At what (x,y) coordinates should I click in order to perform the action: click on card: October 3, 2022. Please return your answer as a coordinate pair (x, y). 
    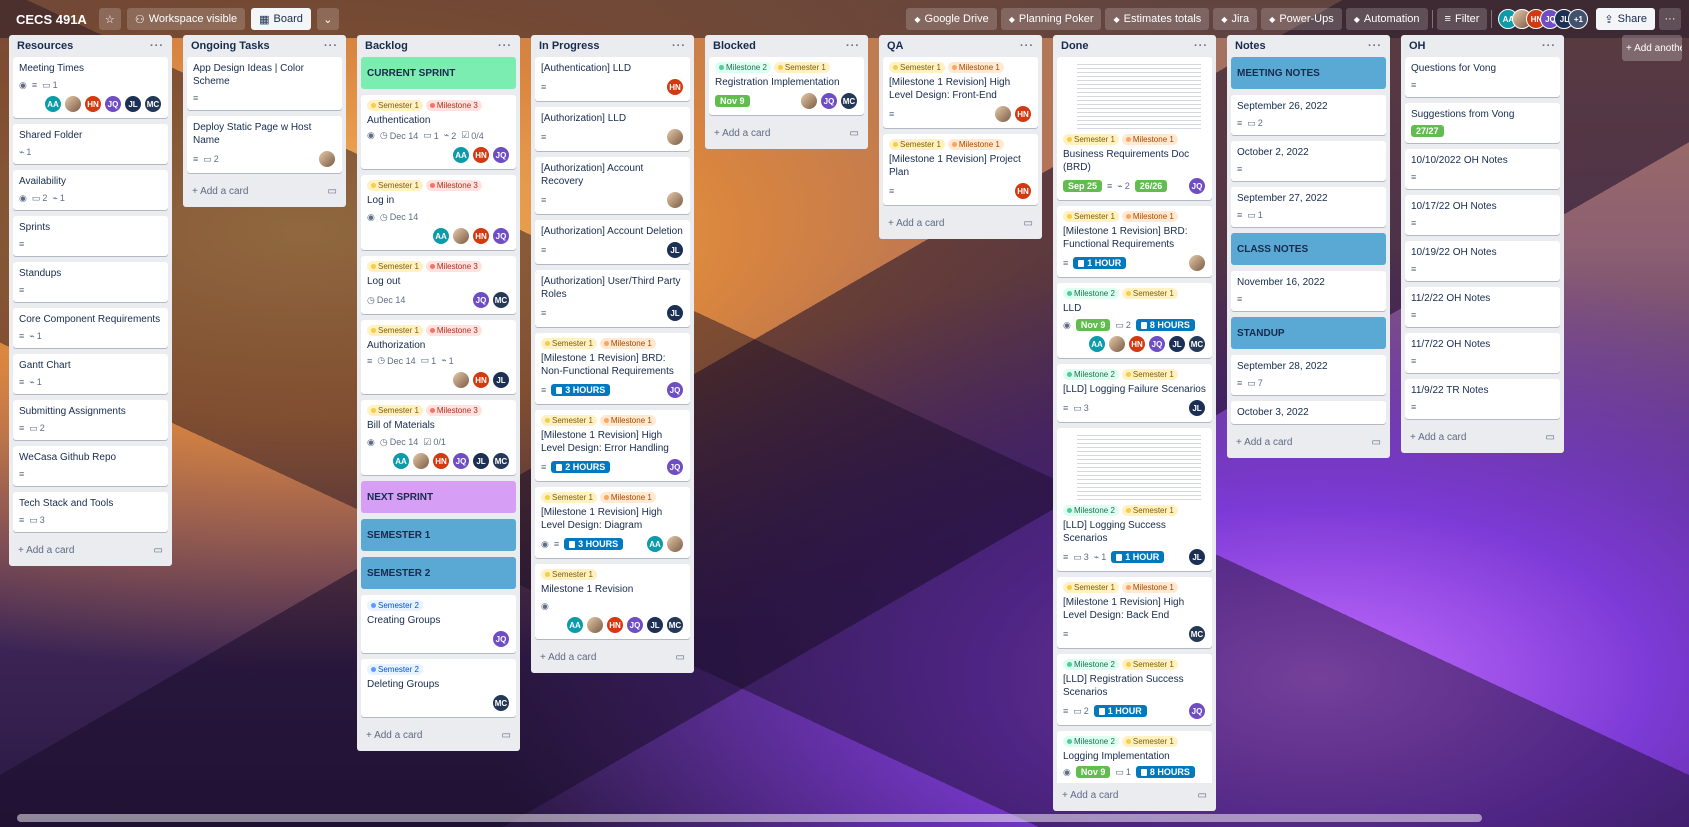
    Looking at the image, I should click on (1308, 412).